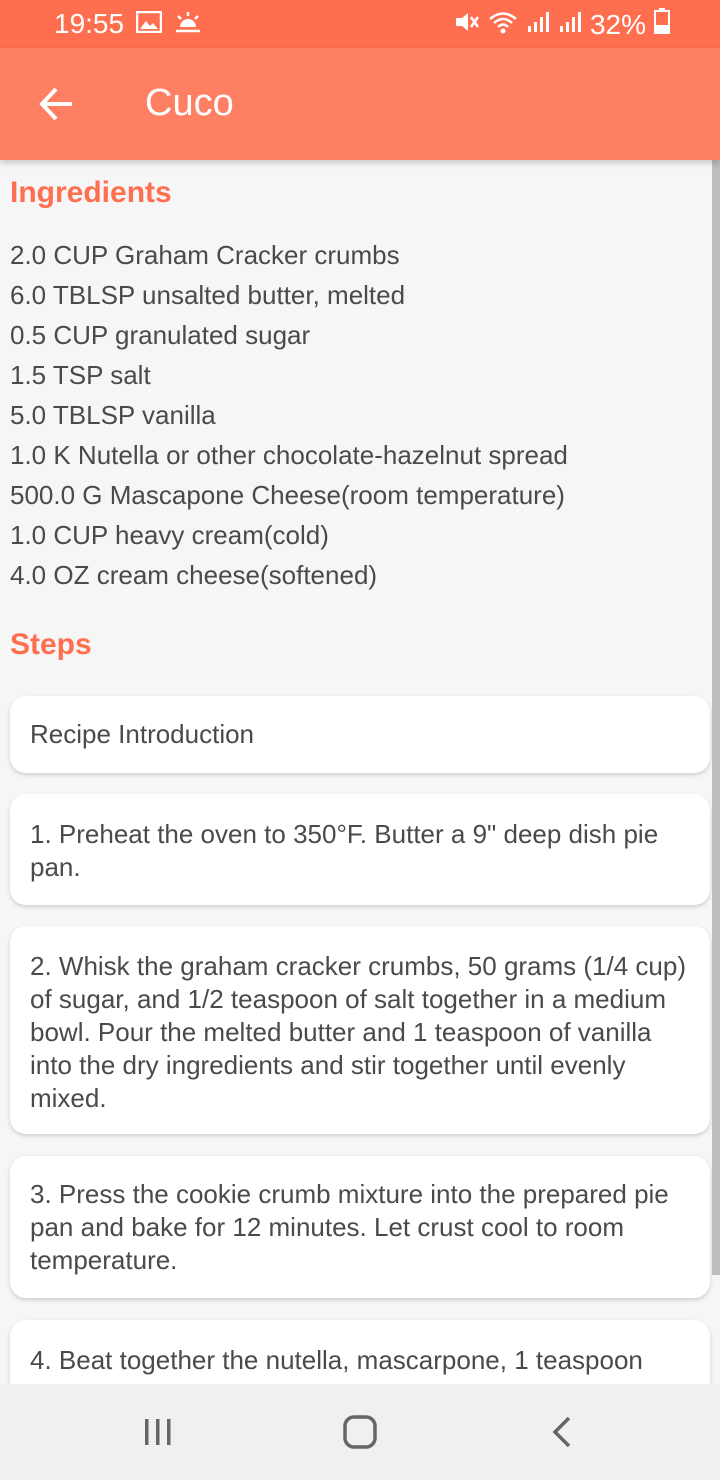 This screenshot has height=1480, width=720. What do you see at coordinates (360, 104) in the screenshot?
I see `app-bar: Cuco` at bounding box center [360, 104].